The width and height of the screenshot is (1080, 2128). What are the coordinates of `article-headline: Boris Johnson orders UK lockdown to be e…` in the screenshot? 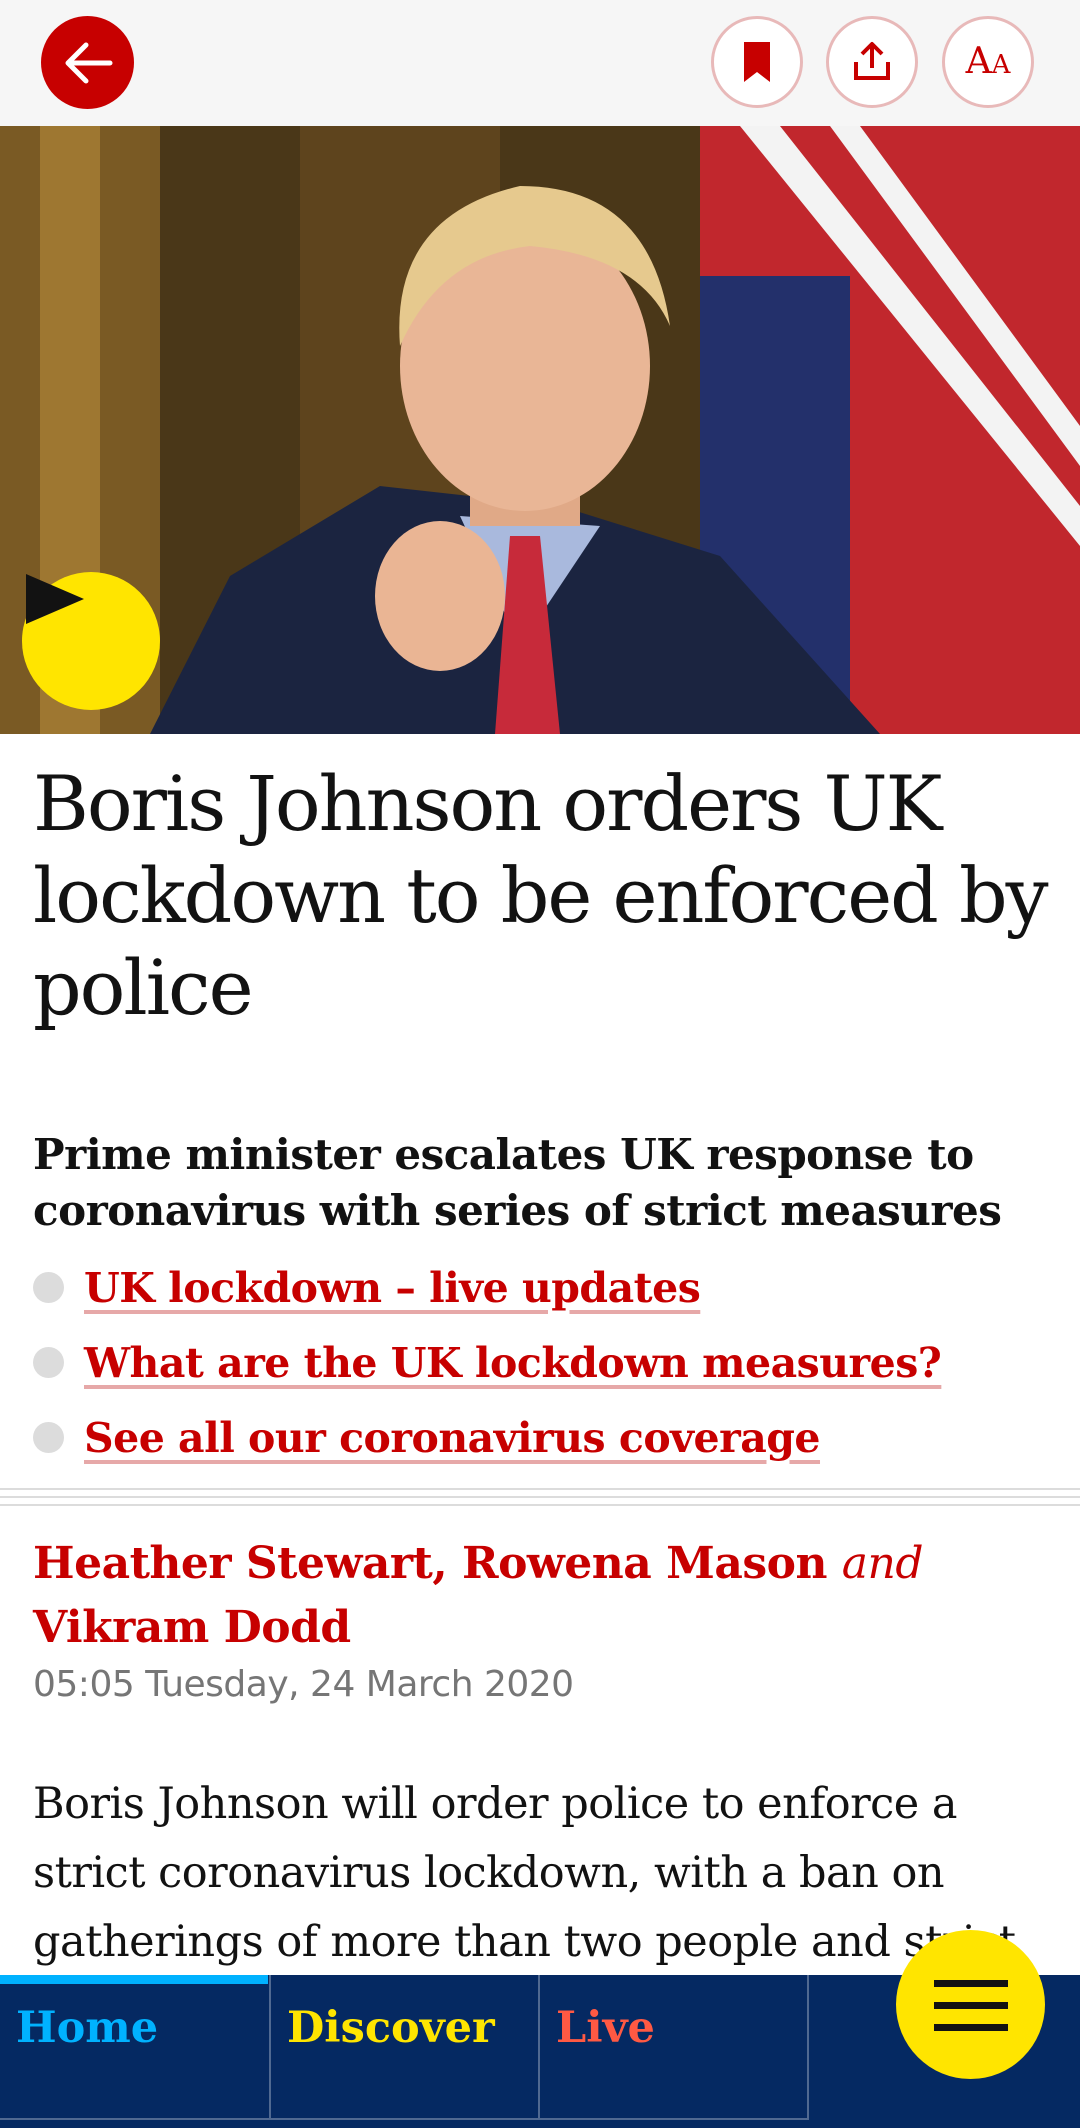 It's located at (541, 895).